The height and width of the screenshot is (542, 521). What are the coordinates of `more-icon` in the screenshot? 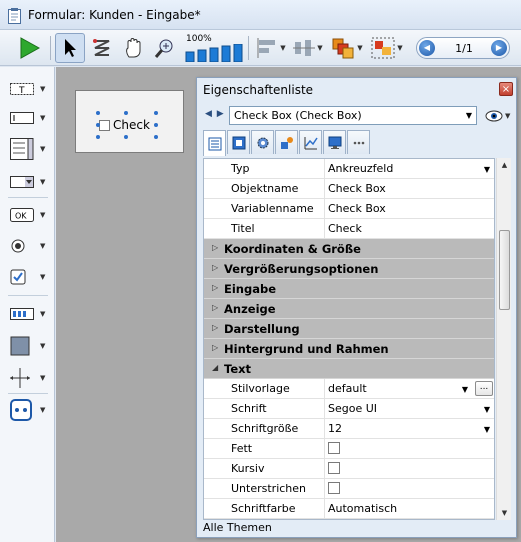 It's located at (358, 142).